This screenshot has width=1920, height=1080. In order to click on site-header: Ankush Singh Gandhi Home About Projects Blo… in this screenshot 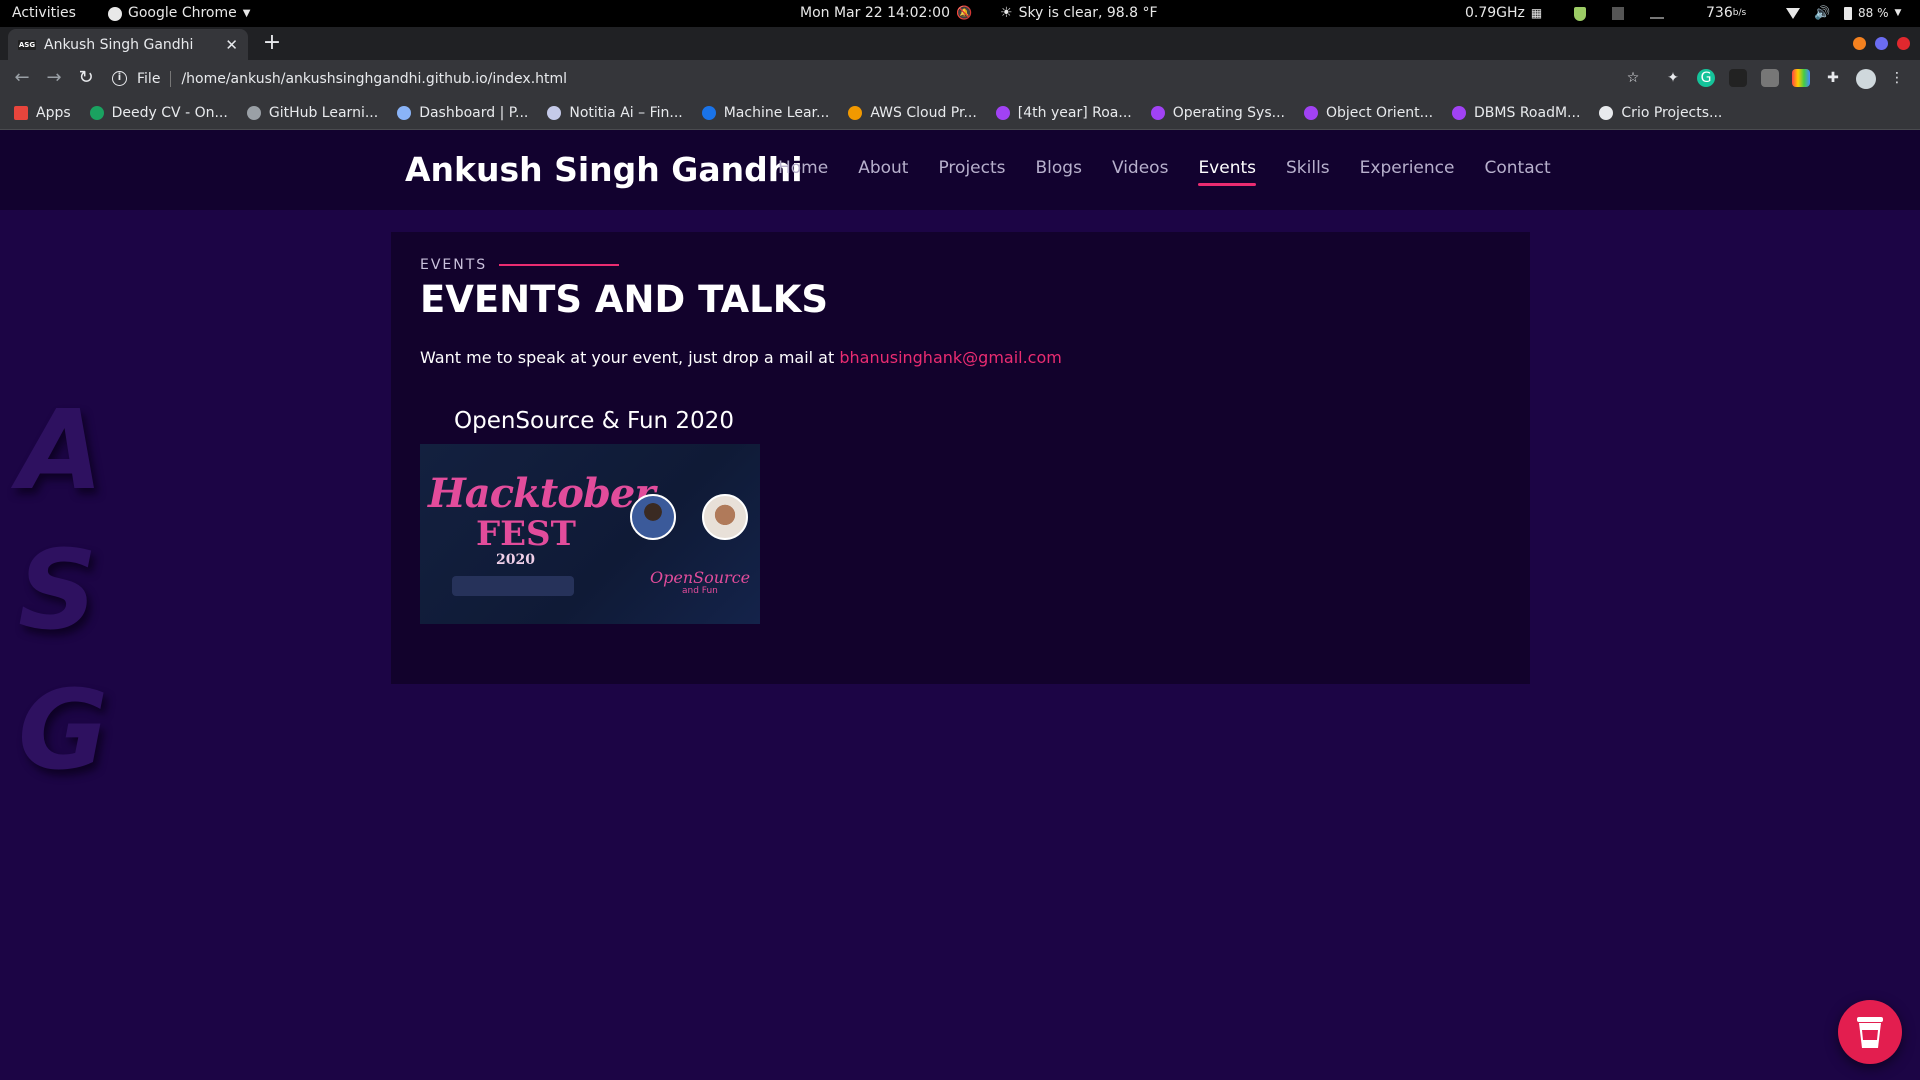, I will do `click(960, 170)`.